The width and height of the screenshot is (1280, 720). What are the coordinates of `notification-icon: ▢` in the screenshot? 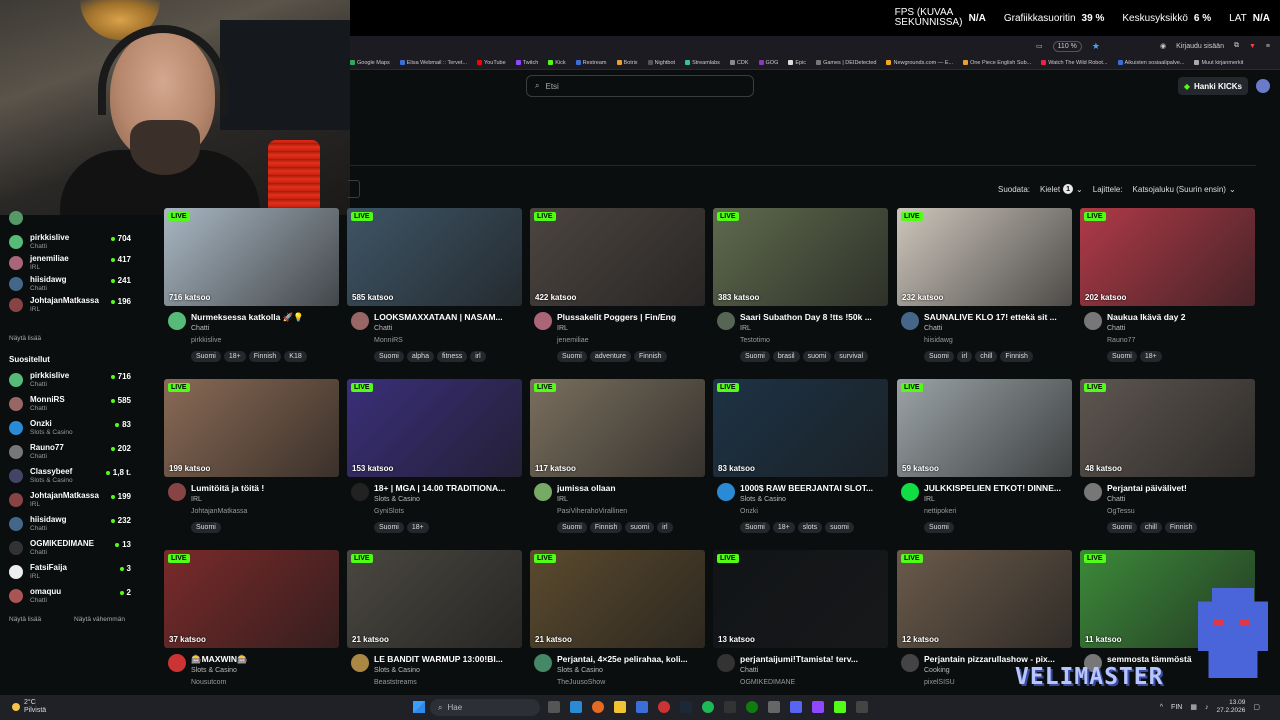 It's located at (1256, 707).